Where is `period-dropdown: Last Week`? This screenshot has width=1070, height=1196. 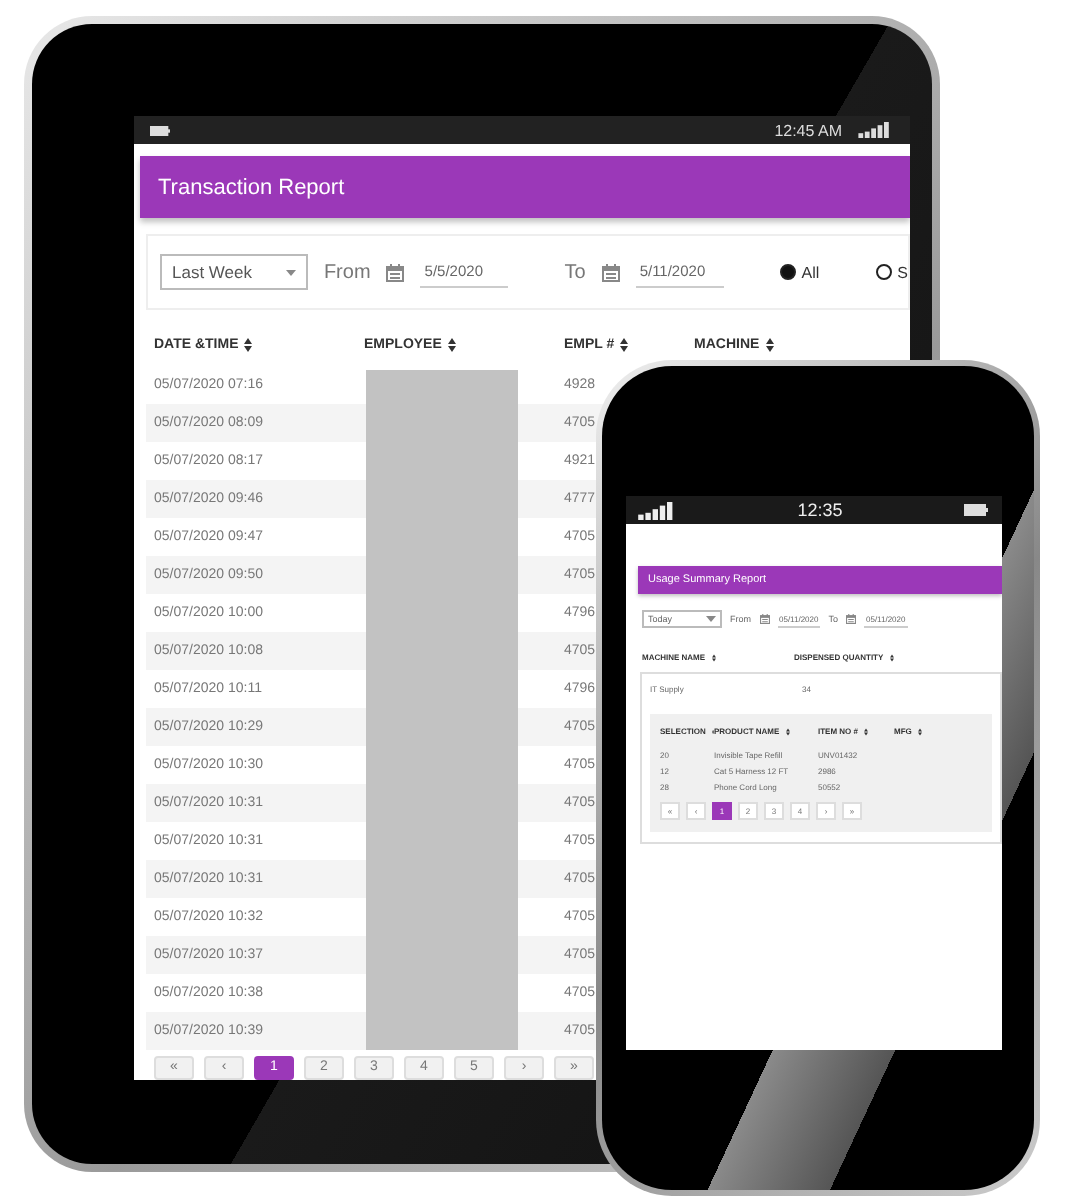
period-dropdown: Last Week is located at coordinates (234, 272).